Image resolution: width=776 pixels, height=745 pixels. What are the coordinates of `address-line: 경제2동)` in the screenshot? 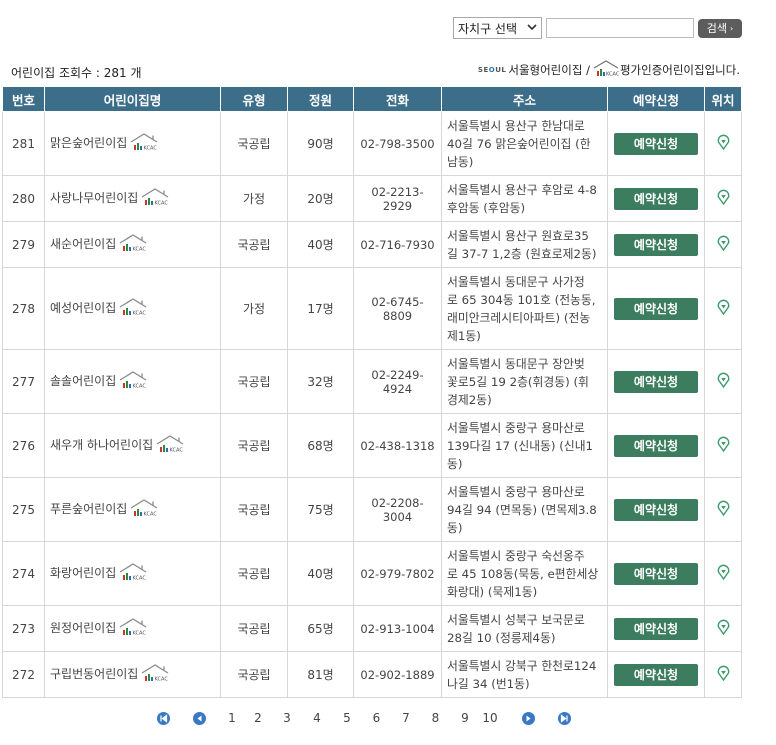 It's located at (469, 399).